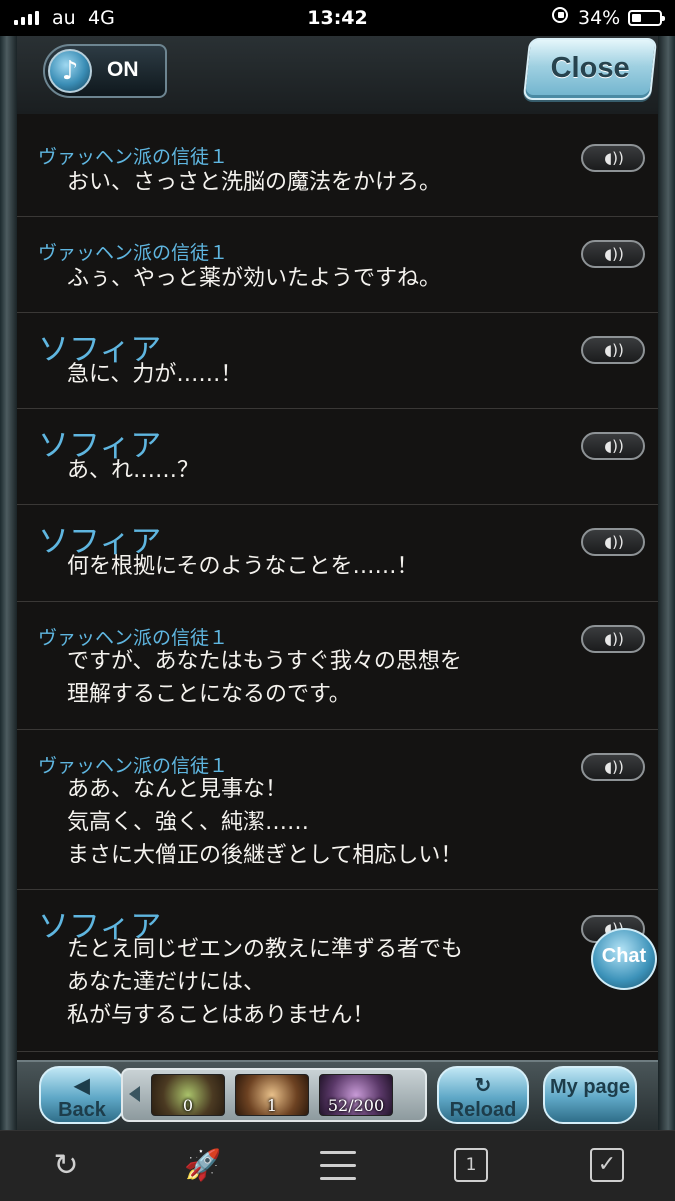  What do you see at coordinates (624, 956) in the screenshot?
I see `chat-label: Chat` at bounding box center [624, 956].